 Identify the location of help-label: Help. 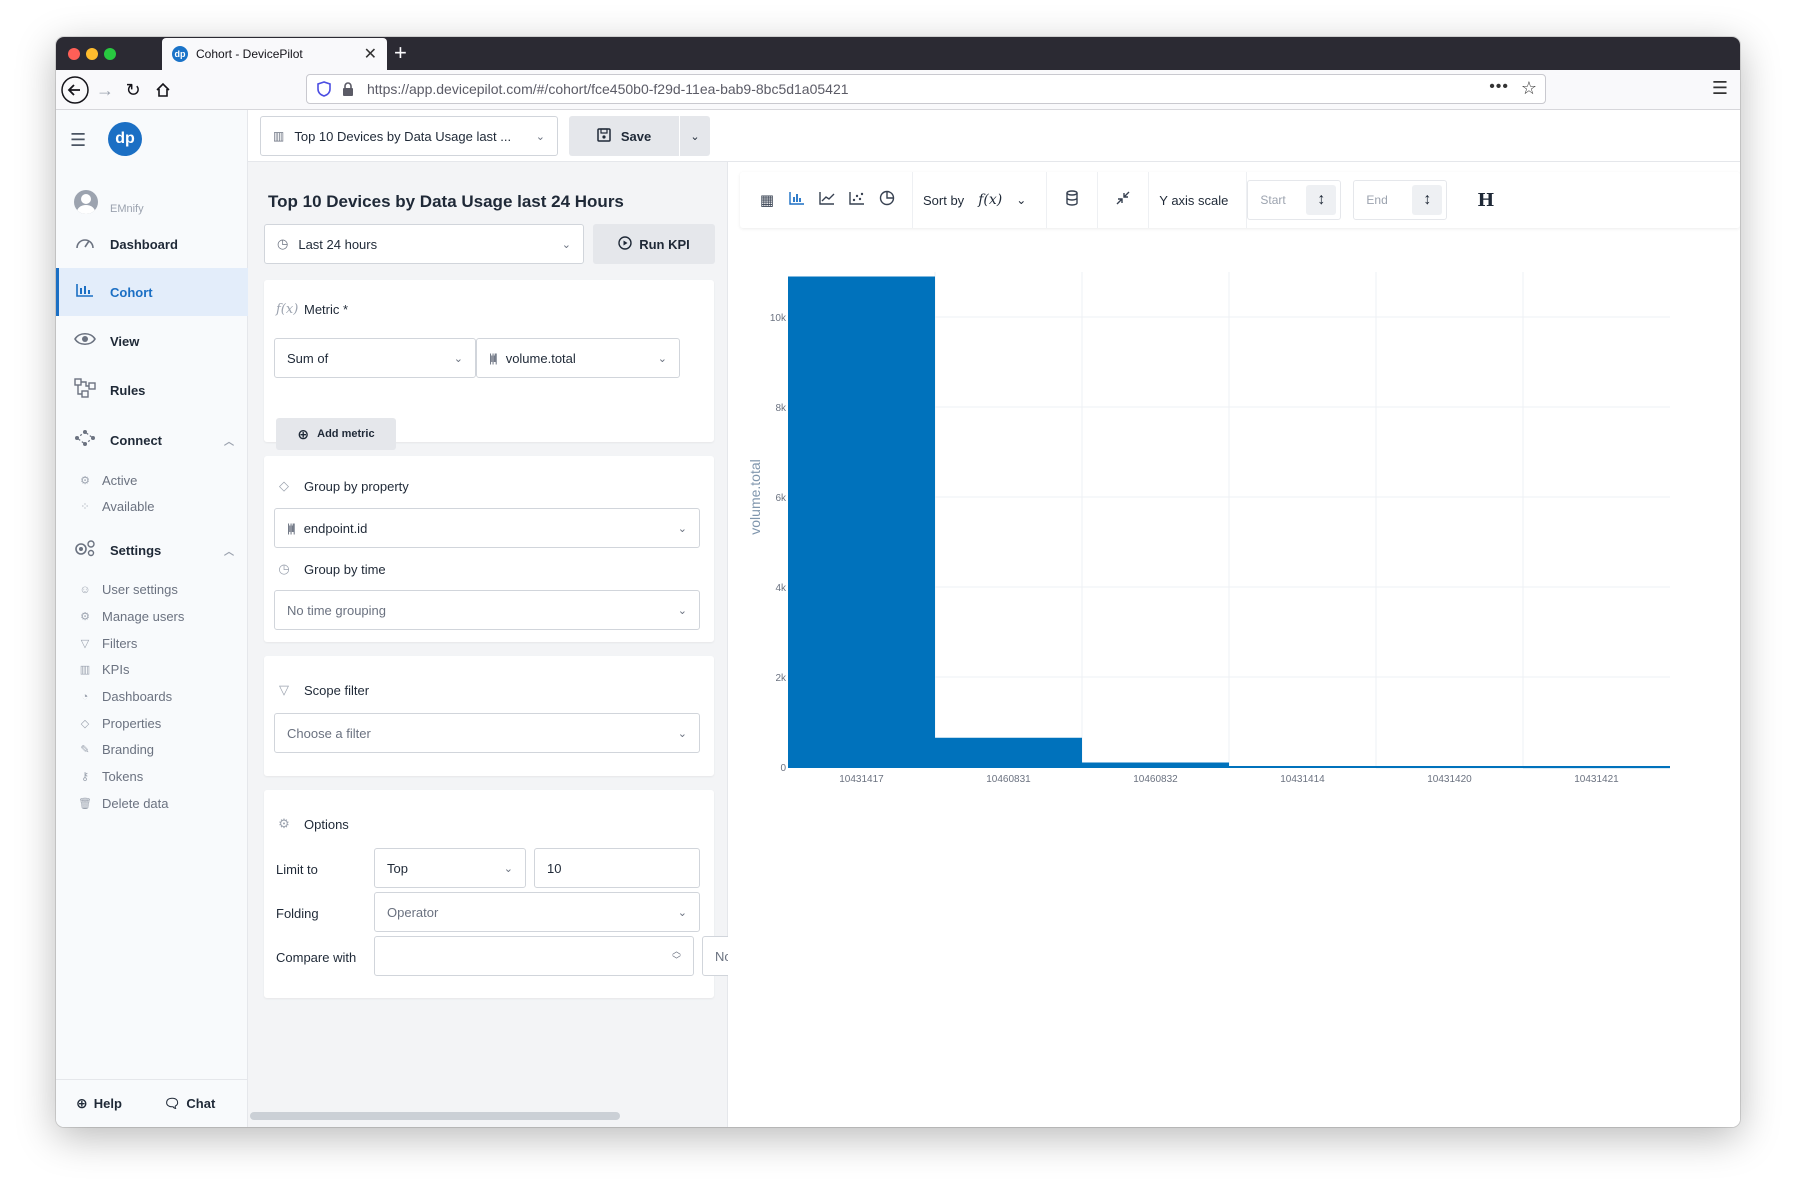
(107, 1103).